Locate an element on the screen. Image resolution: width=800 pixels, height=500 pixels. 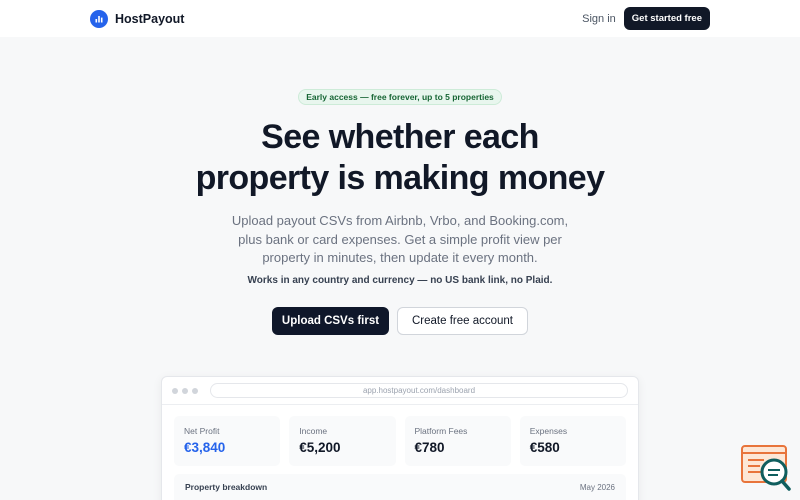
stat-platform-fees: Platform Fees €780 is located at coordinates (457, 441).